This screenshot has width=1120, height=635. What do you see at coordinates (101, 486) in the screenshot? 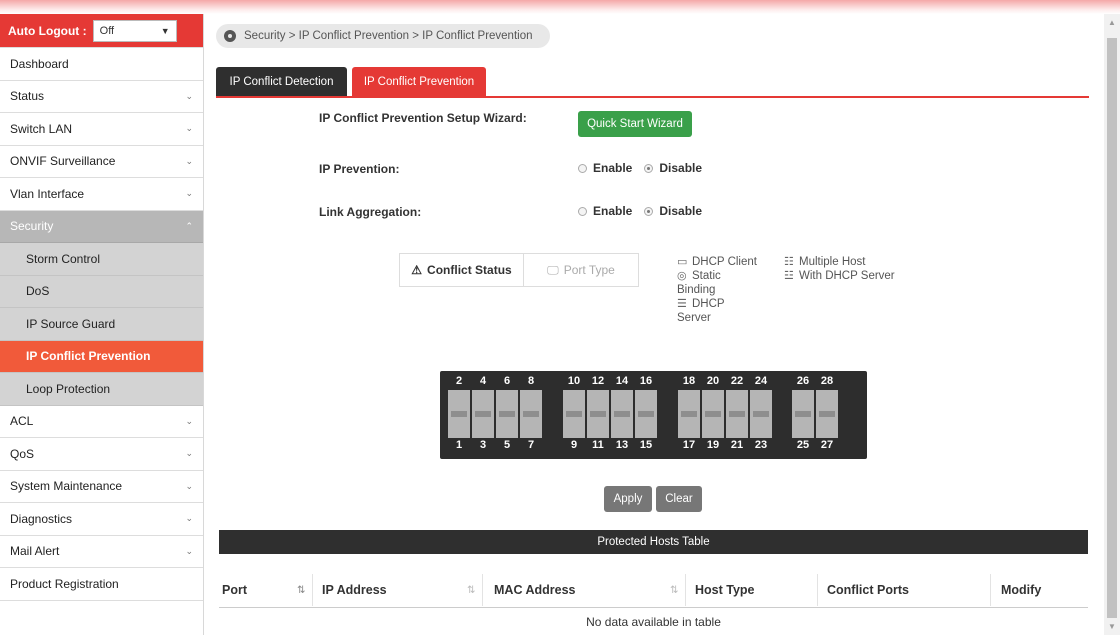
I see `sidebar-item-system-maintenance: System Maintenance ⌄` at bounding box center [101, 486].